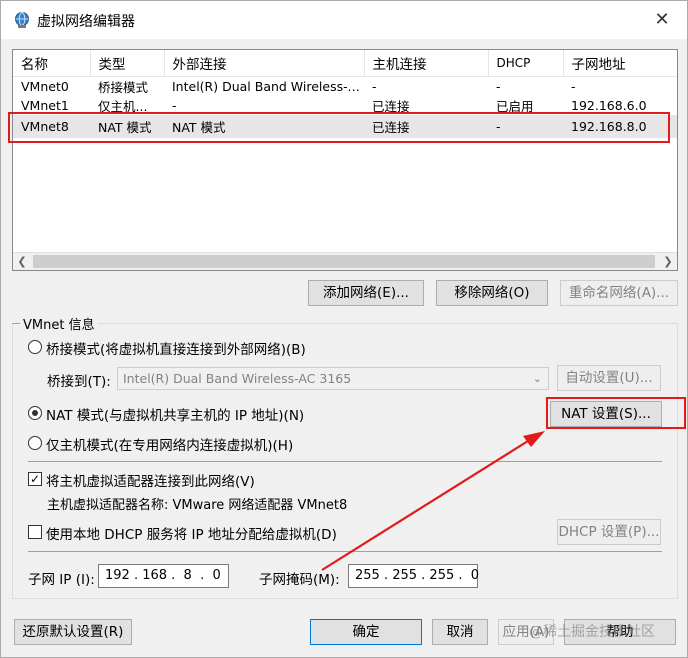  I want to click on chevron-down-icon: ⌄, so click(537, 378).